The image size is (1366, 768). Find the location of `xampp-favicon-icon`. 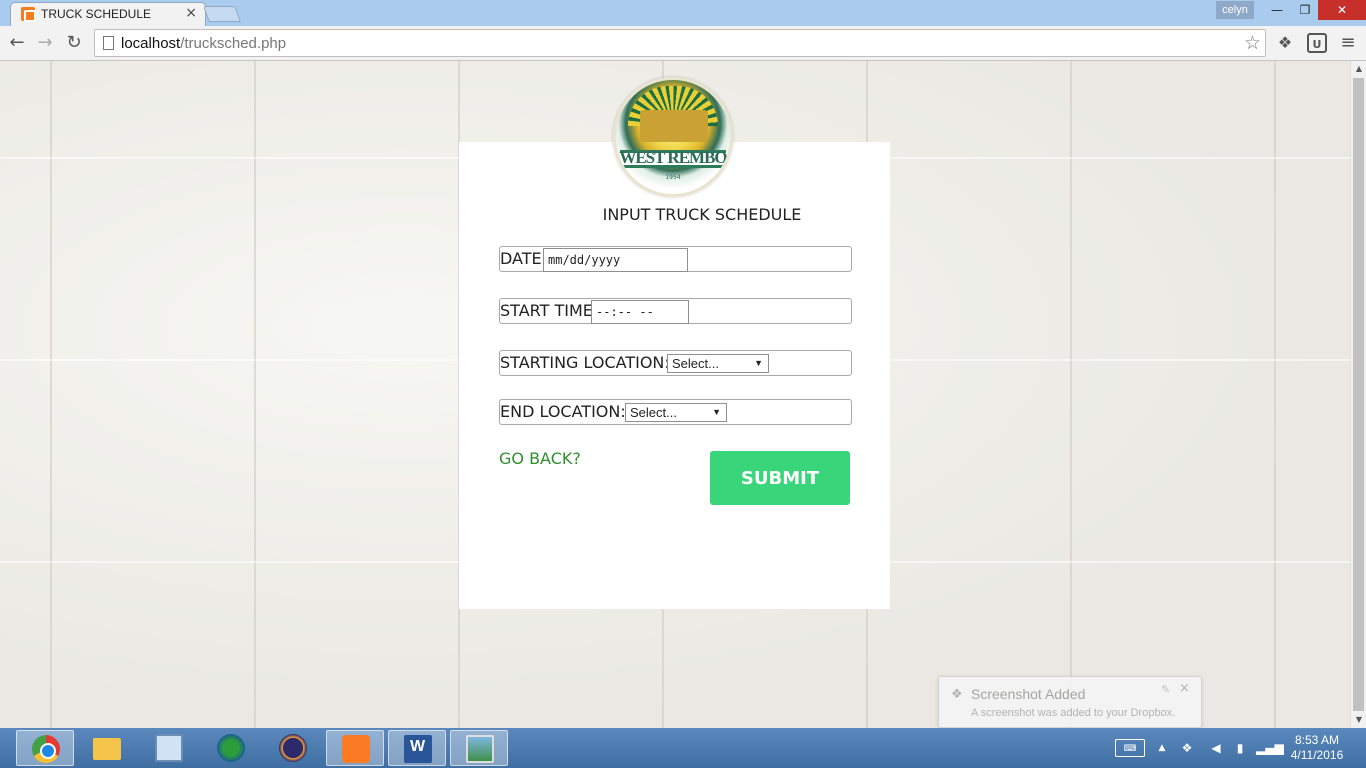

xampp-favicon-icon is located at coordinates (28, 14).